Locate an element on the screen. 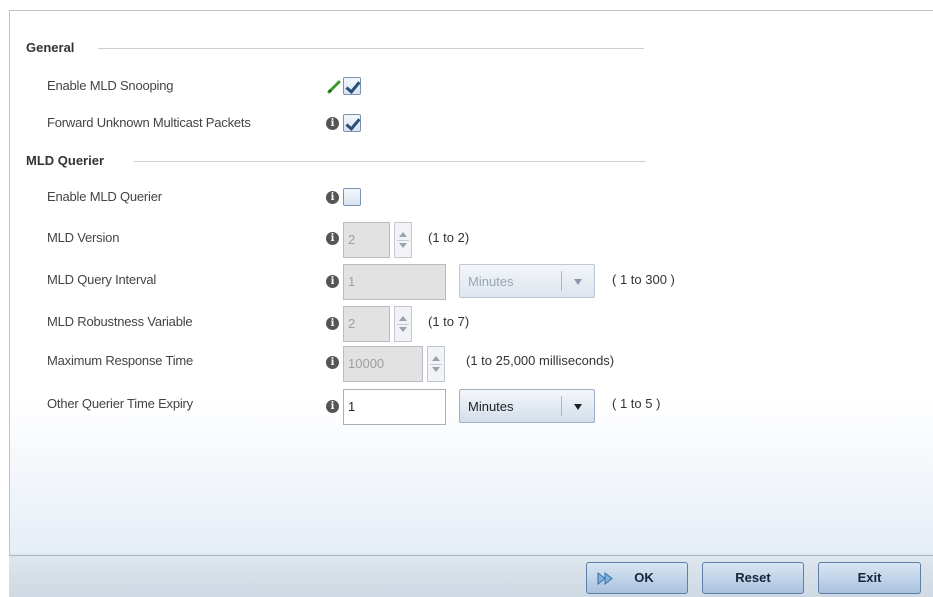  mld-version-label: MLD Version is located at coordinates (83, 237).